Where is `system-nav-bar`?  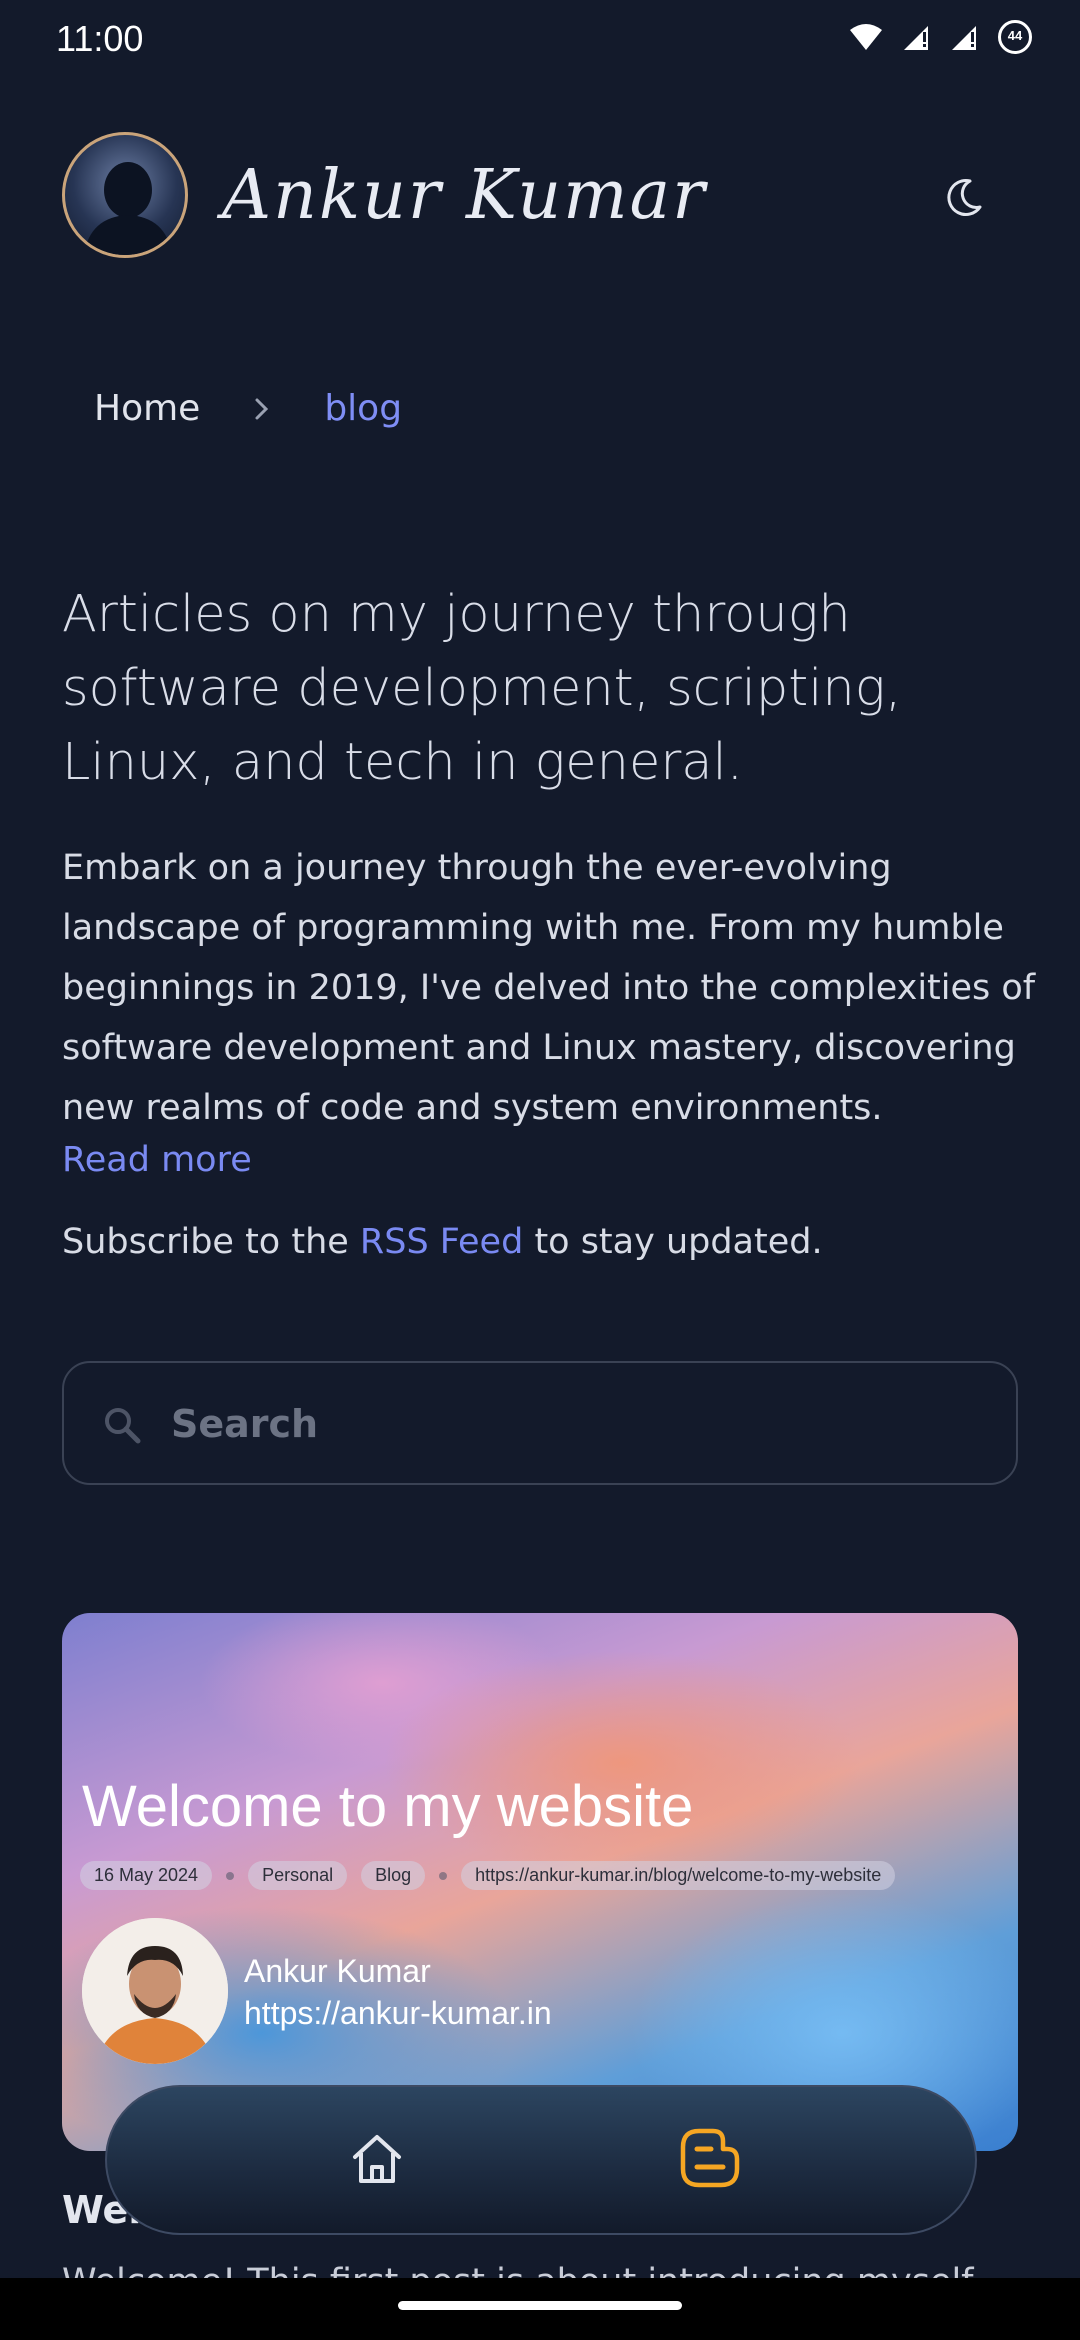 system-nav-bar is located at coordinates (540, 2309).